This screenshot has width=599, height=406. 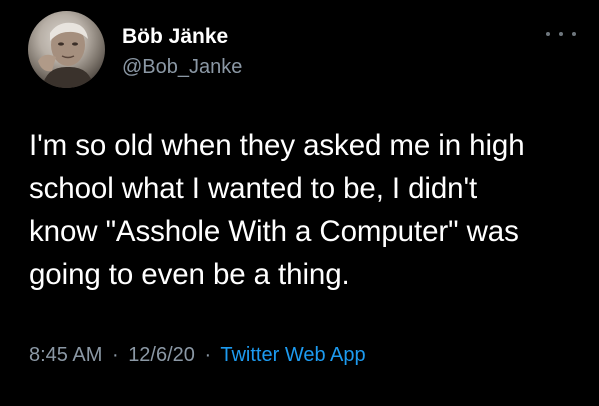 What do you see at coordinates (175, 37) in the screenshot?
I see `display-name: Böb Jänke` at bounding box center [175, 37].